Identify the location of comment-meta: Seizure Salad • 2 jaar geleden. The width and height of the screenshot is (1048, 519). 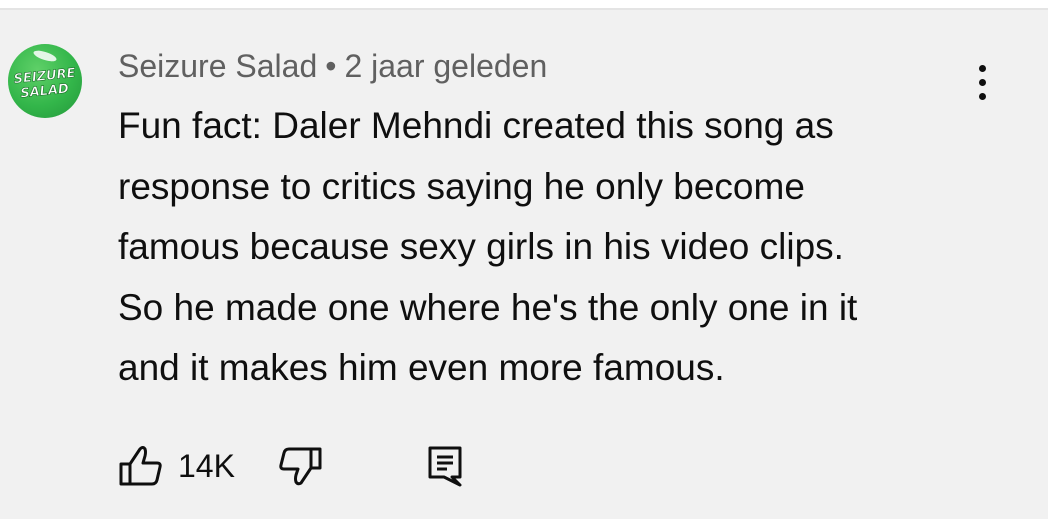
(332, 66).